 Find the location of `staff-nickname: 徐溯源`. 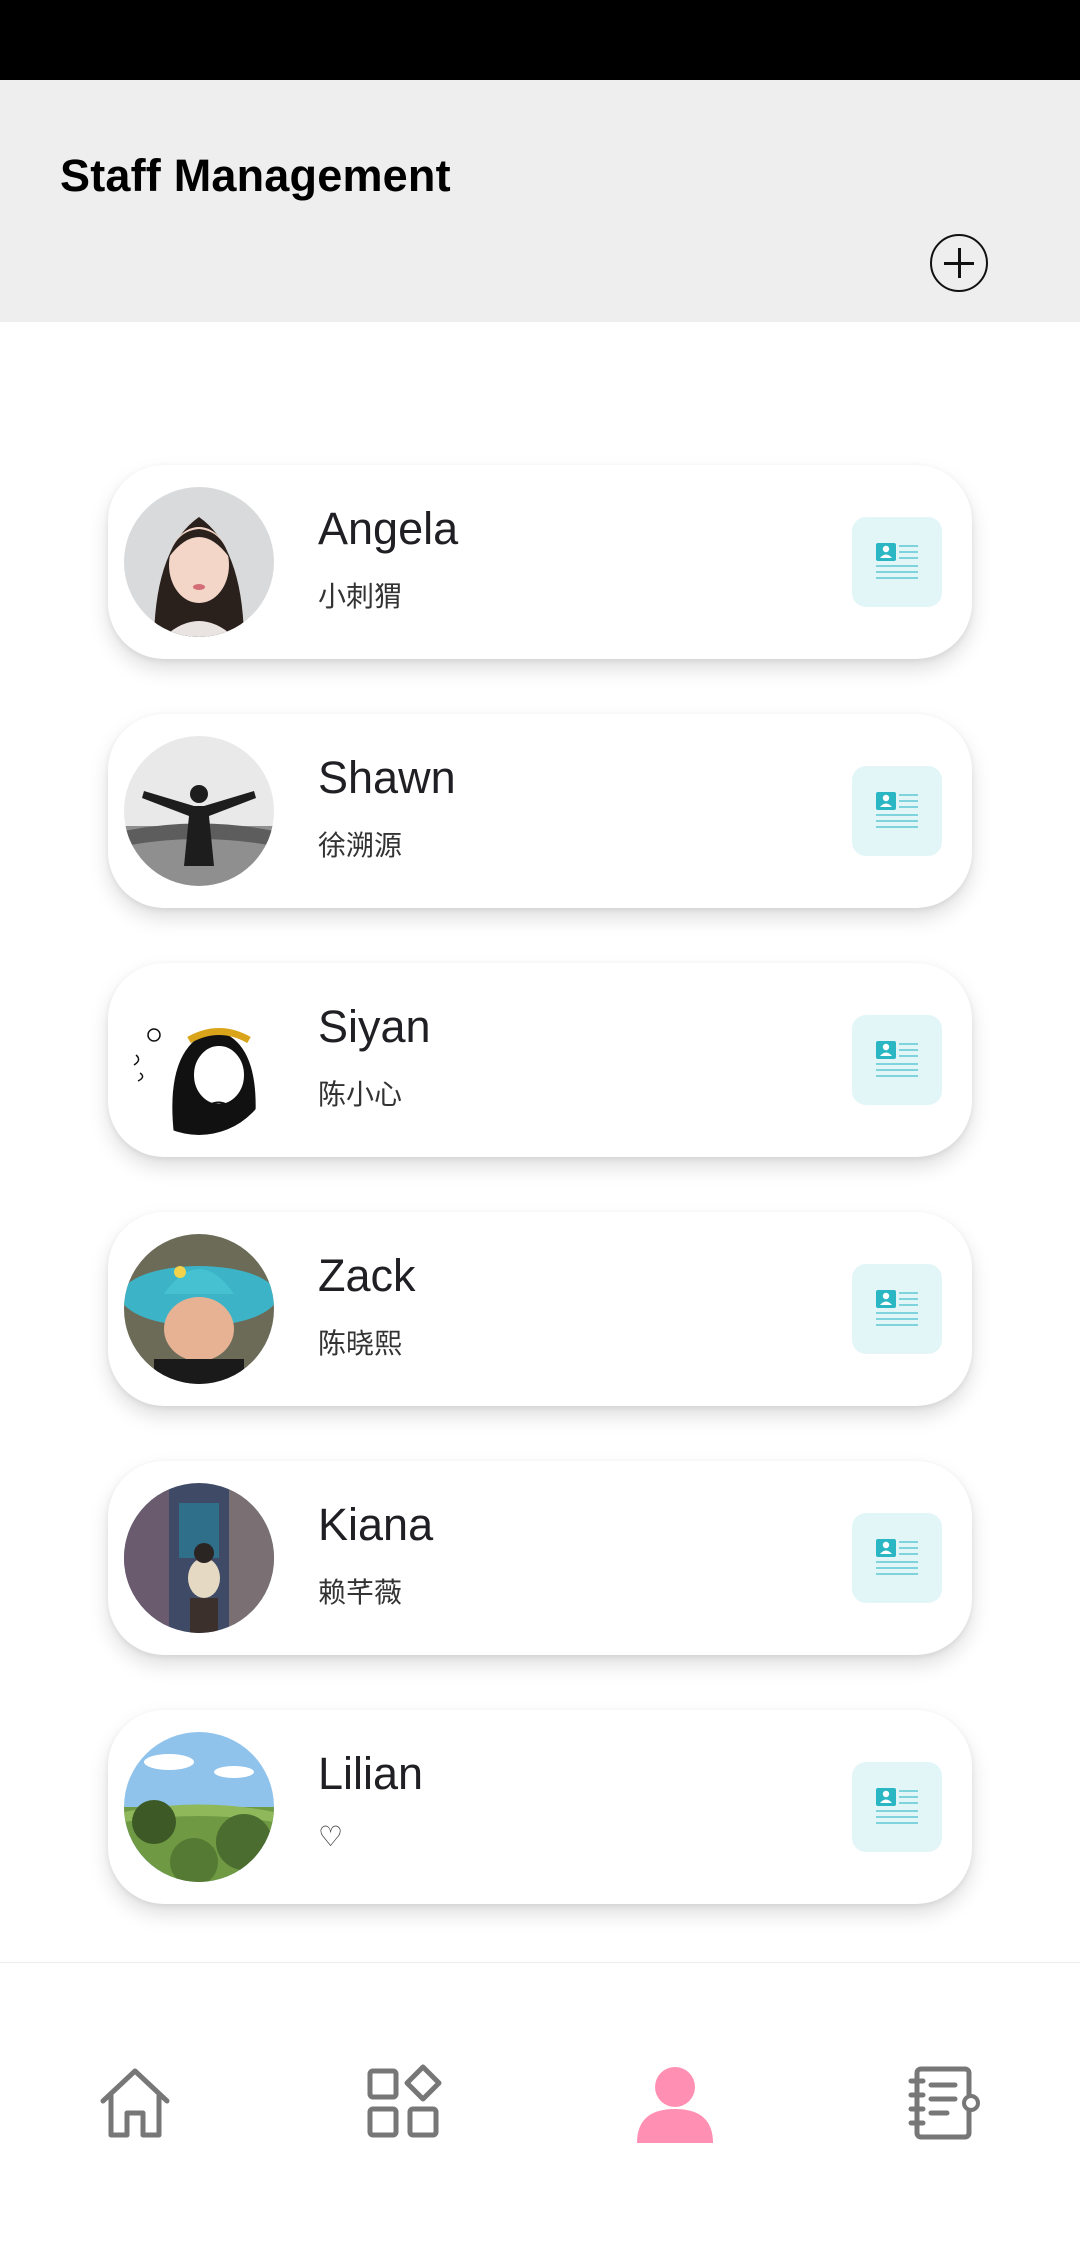

staff-nickname: 徐溯源 is located at coordinates (360, 845).